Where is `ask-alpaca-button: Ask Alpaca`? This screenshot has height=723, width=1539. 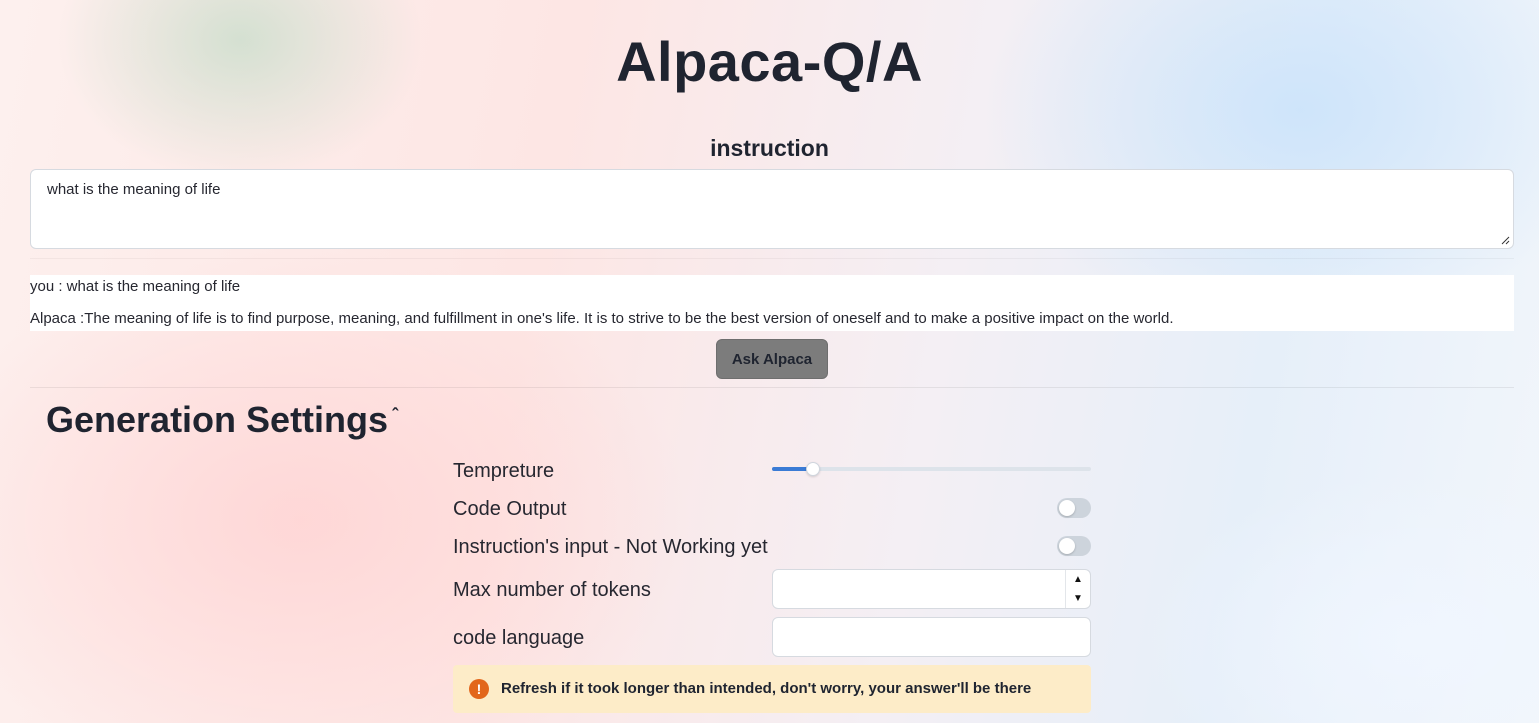
ask-alpaca-button: Ask Alpaca is located at coordinates (772, 359).